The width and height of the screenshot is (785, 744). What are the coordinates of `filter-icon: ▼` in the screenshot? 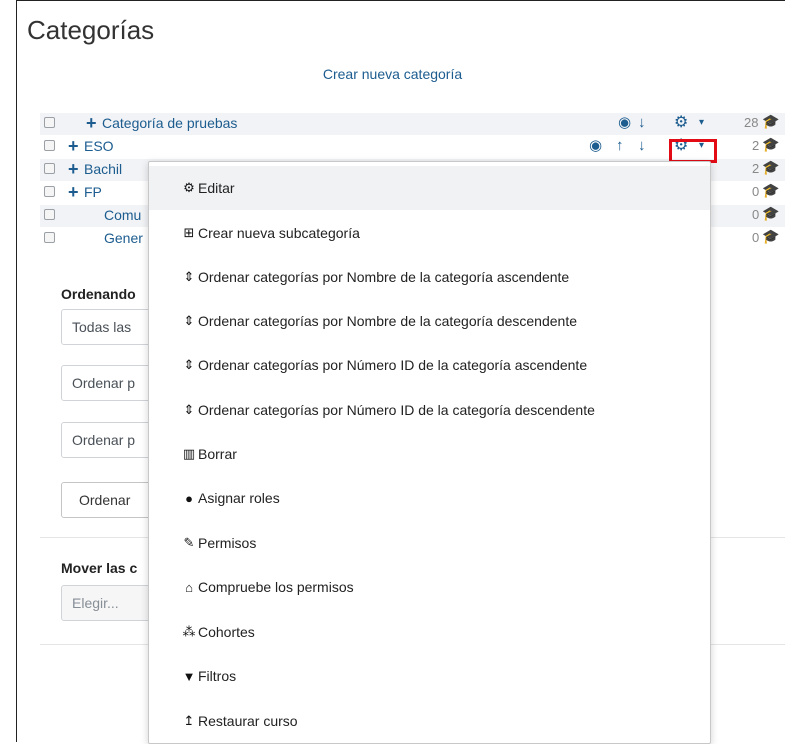 It's located at (189, 676).